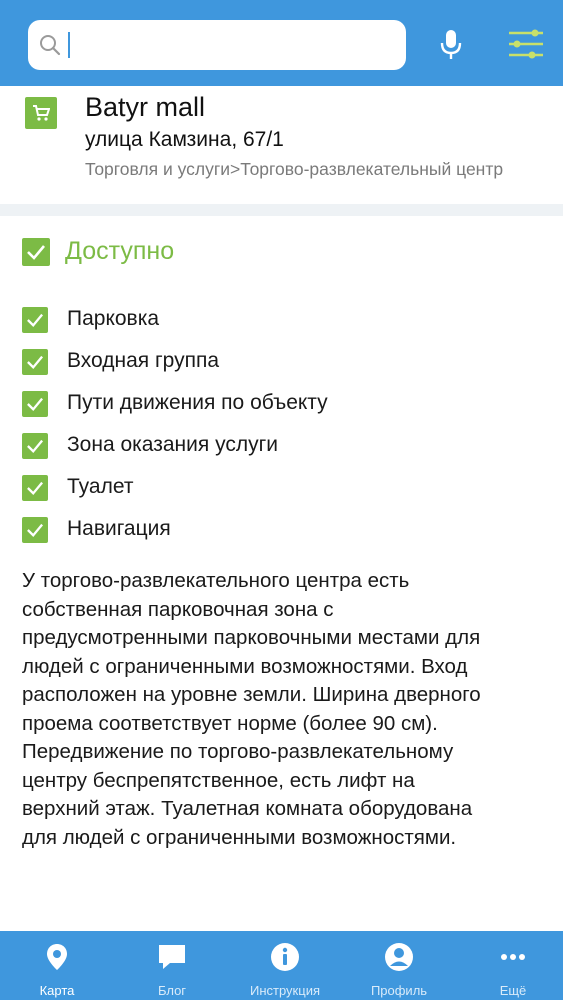 The image size is (563, 1000). I want to click on profile-icon, so click(399, 957).